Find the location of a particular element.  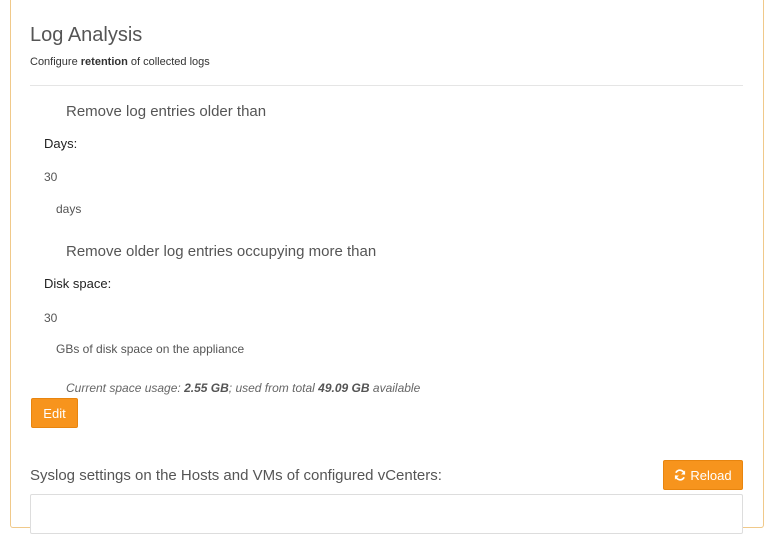

age-section-heading: Remove log entries older than is located at coordinates (166, 111).